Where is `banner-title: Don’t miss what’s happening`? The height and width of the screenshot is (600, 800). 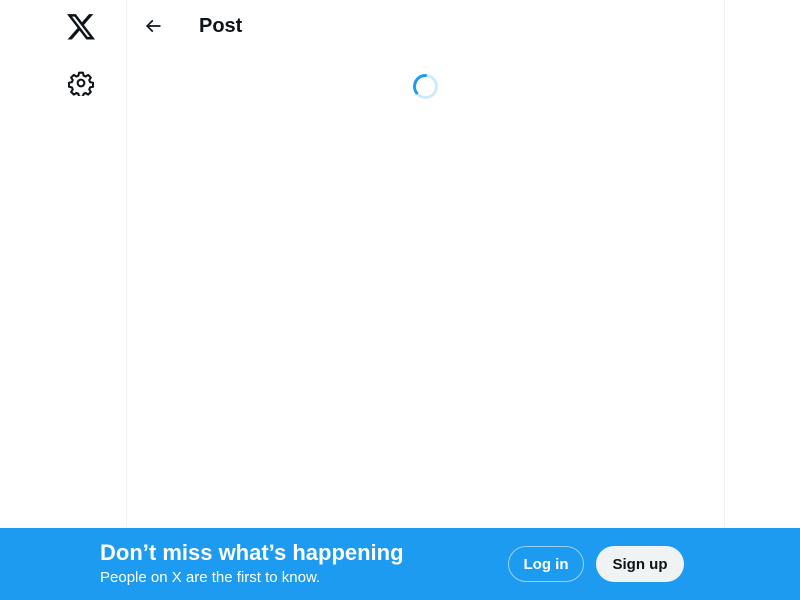 banner-title: Don’t miss what’s happening is located at coordinates (252, 552).